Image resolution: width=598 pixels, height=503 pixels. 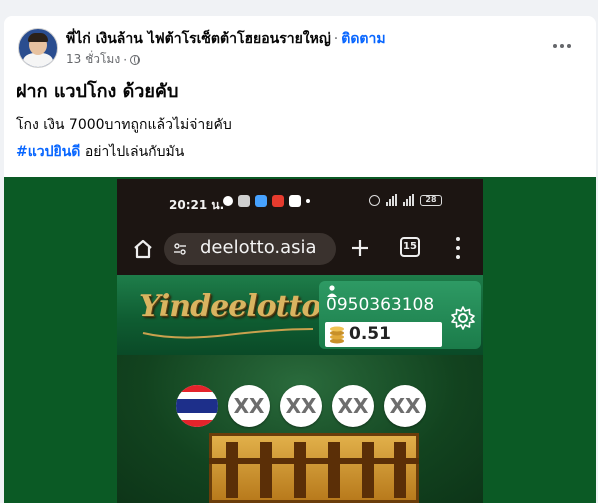 I want to click on battery-icon: 28, so click(x=431, y=200).